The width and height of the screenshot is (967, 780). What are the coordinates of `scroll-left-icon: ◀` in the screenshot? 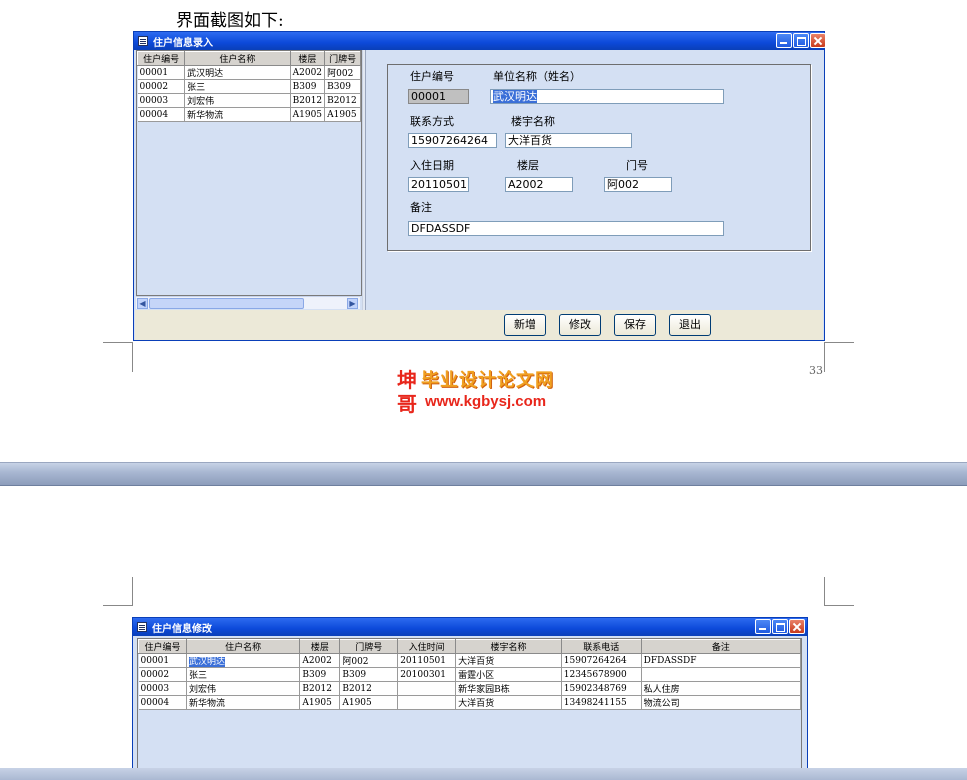 It's located at (142, 303).